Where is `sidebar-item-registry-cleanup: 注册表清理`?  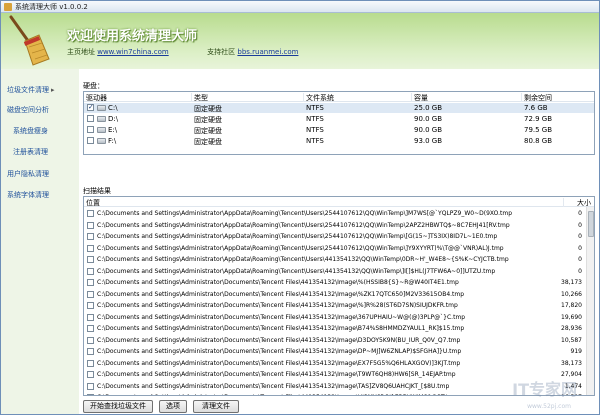 sidebar-item-registry-cleanup: 注册表清理 is located at coordinates (30, 152).